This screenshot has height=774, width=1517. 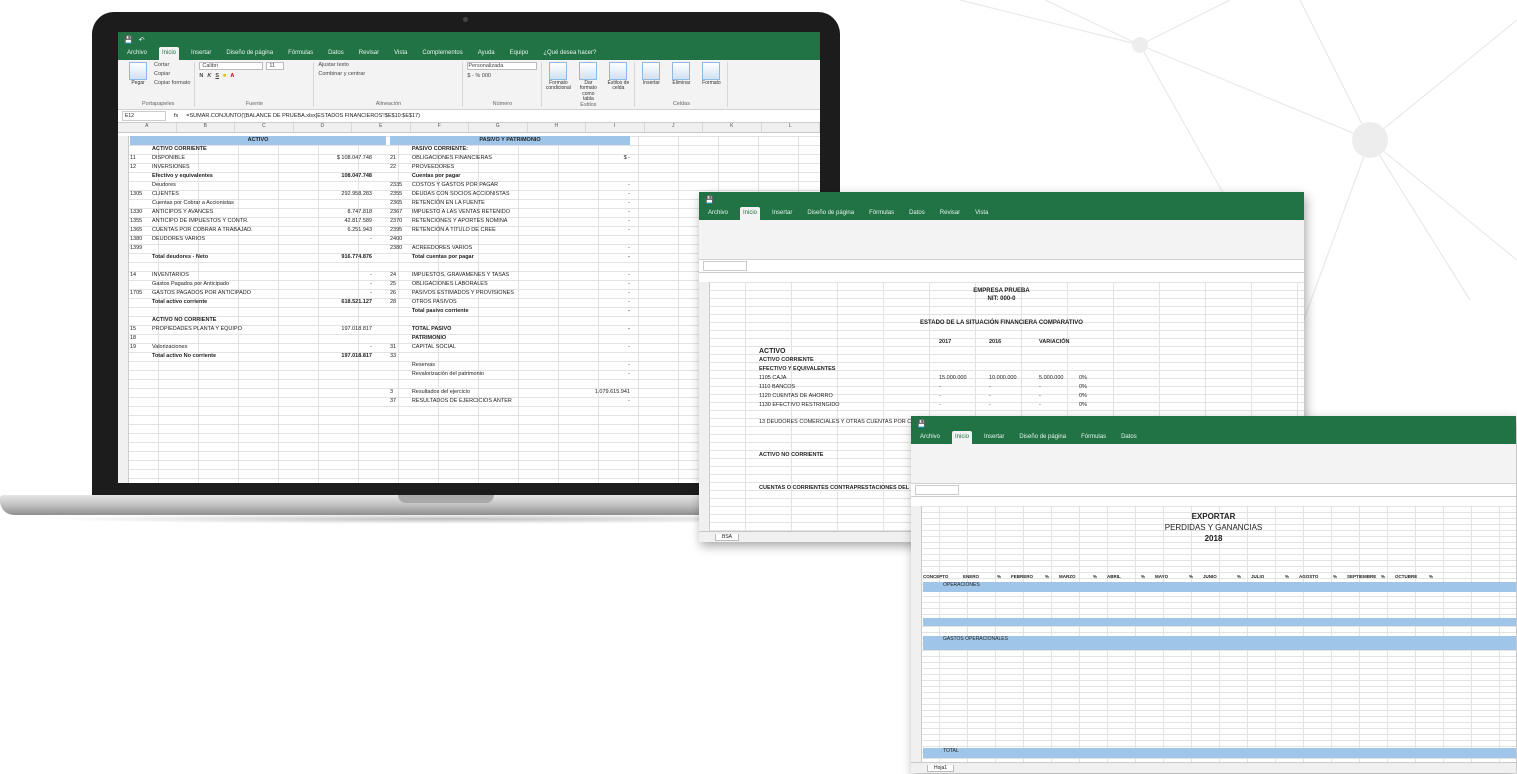 I want to click on cell-code: 2400, so click(x=401, y=239).